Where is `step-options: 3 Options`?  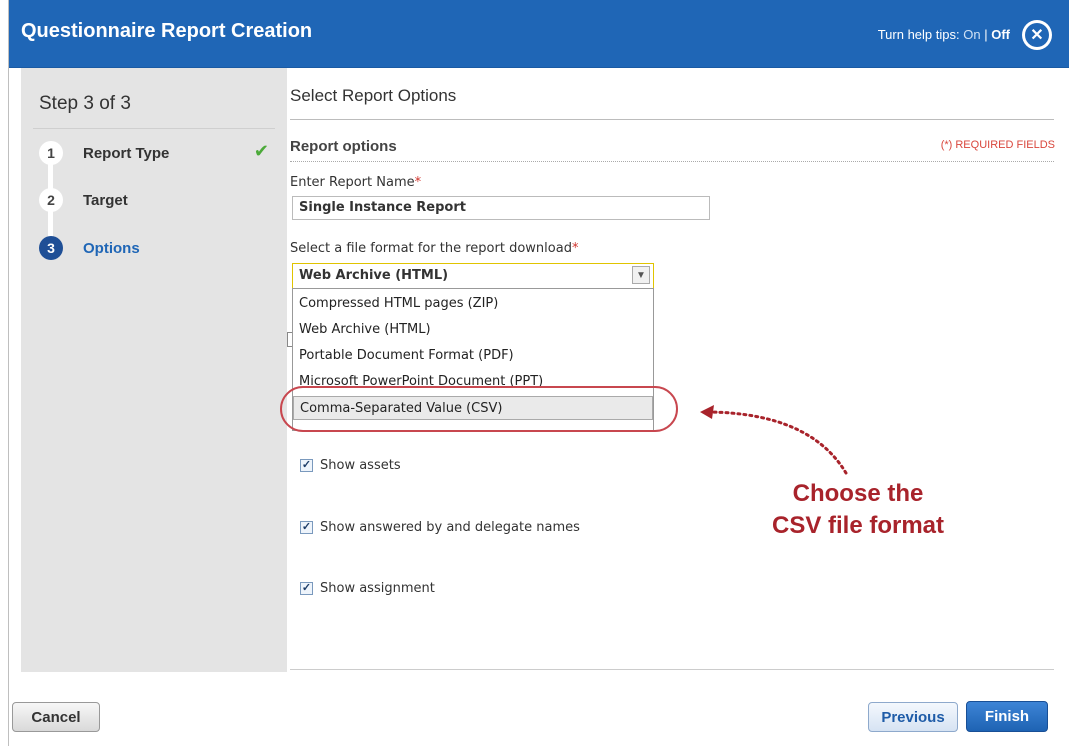 step-options: 3 Options is located at coordinates (154, 249).